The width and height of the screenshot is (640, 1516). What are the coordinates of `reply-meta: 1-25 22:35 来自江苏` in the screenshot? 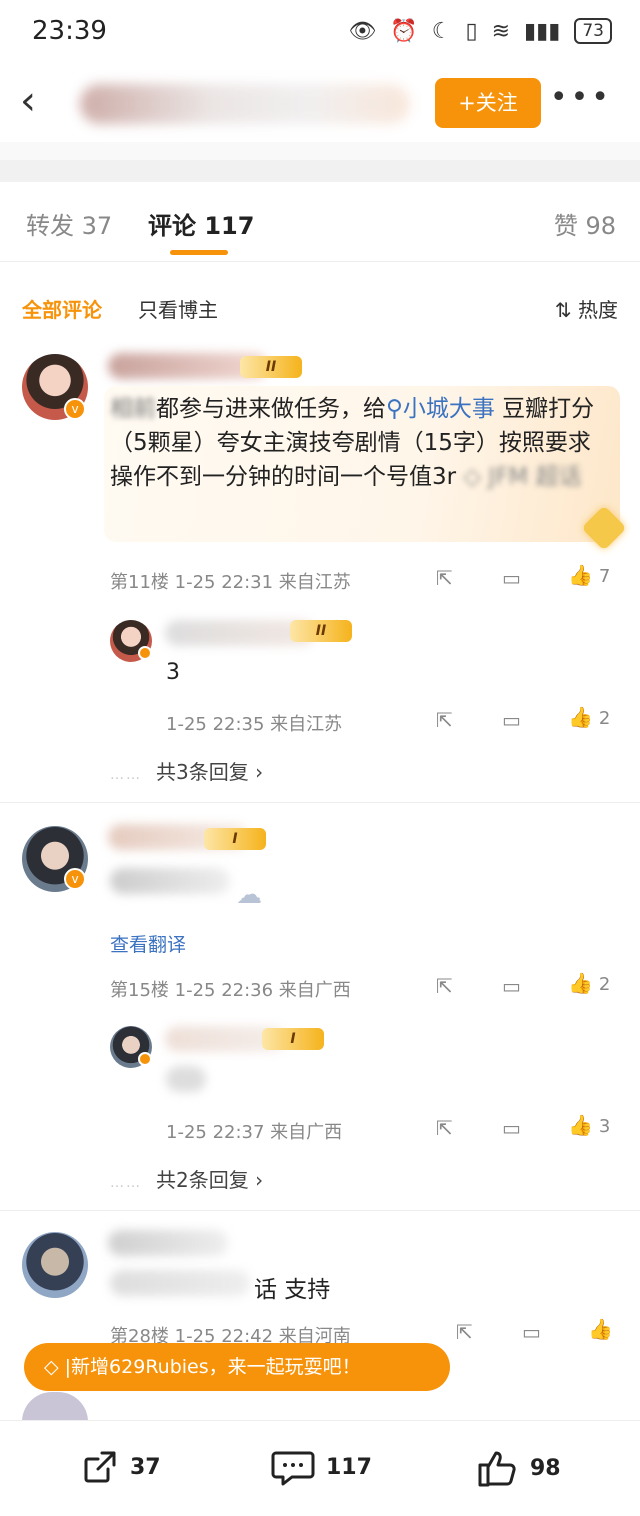 It's located at (254, 724).